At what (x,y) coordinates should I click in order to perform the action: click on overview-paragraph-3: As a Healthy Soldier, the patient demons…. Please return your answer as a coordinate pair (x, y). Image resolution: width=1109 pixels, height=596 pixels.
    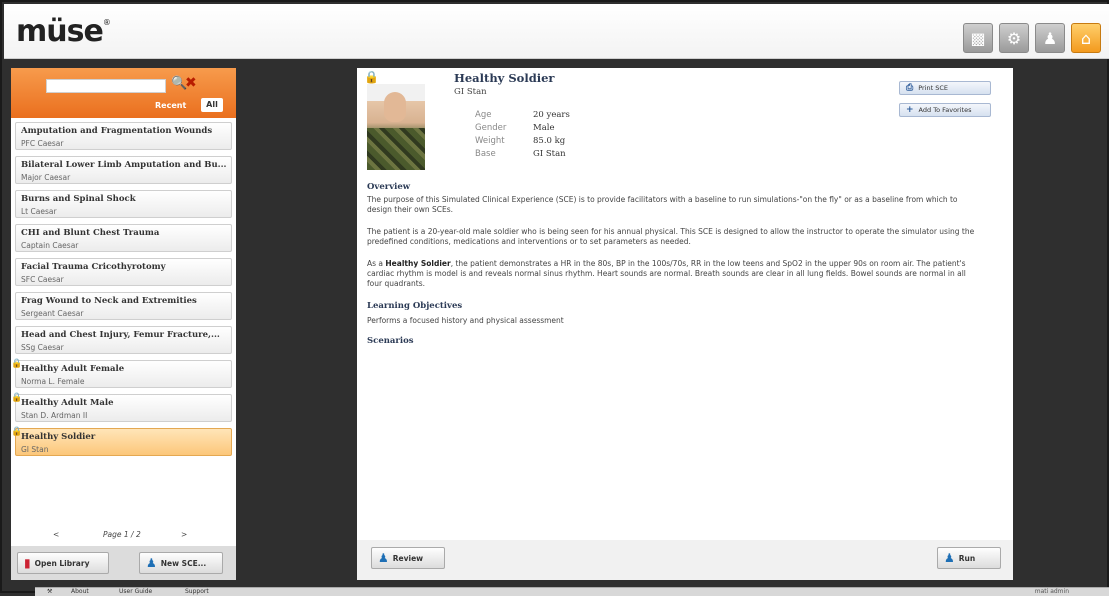
    Looking at the image, I should click on (666, 273).